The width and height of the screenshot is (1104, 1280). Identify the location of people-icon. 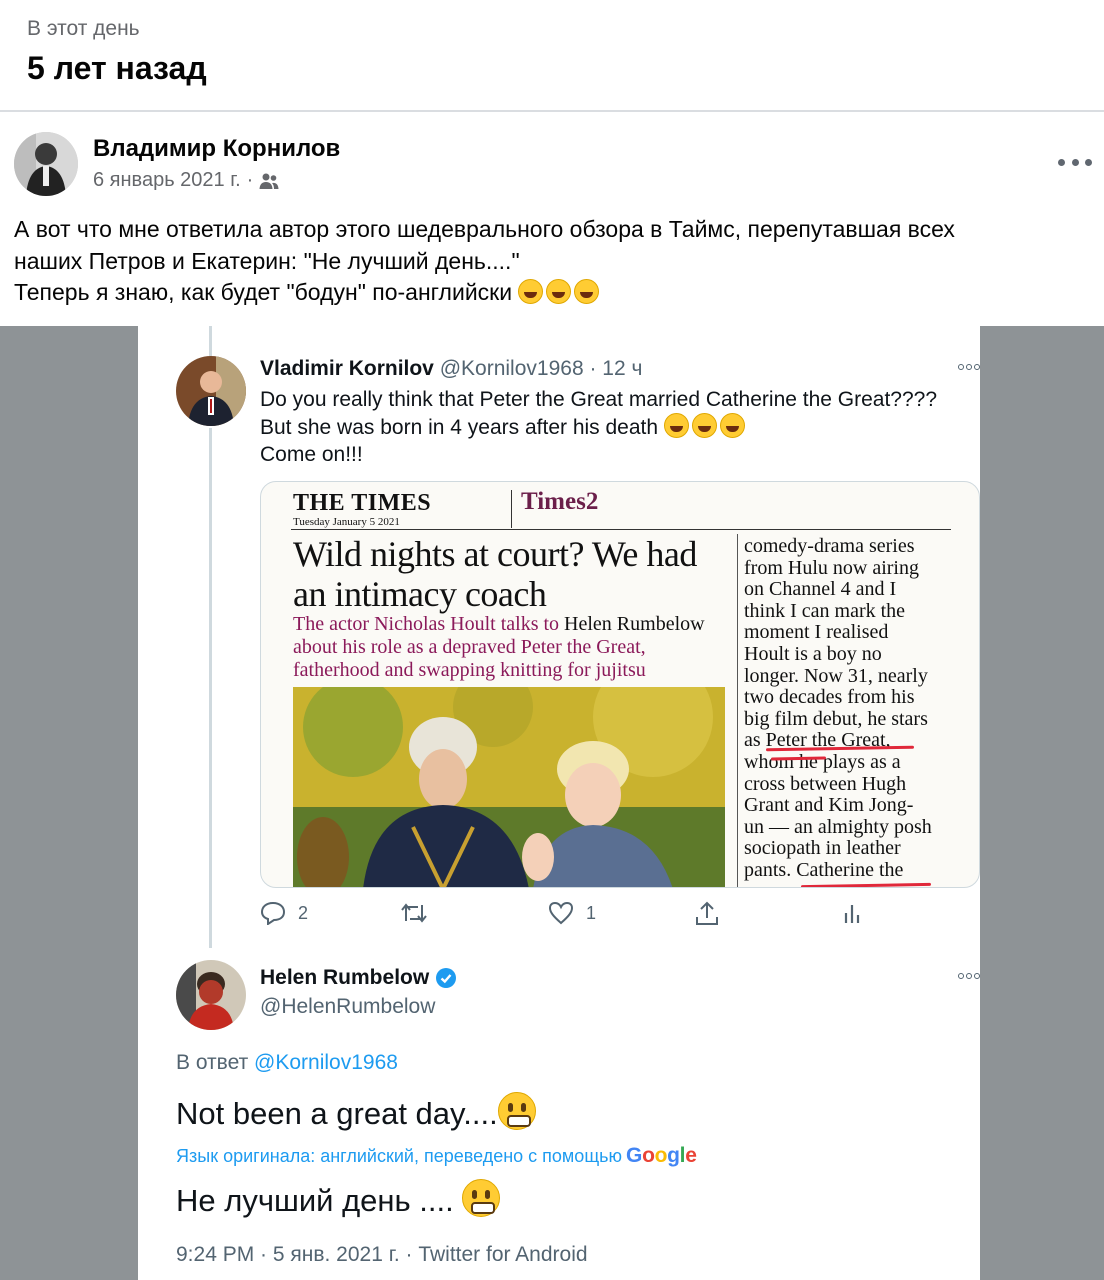
(269, 181).